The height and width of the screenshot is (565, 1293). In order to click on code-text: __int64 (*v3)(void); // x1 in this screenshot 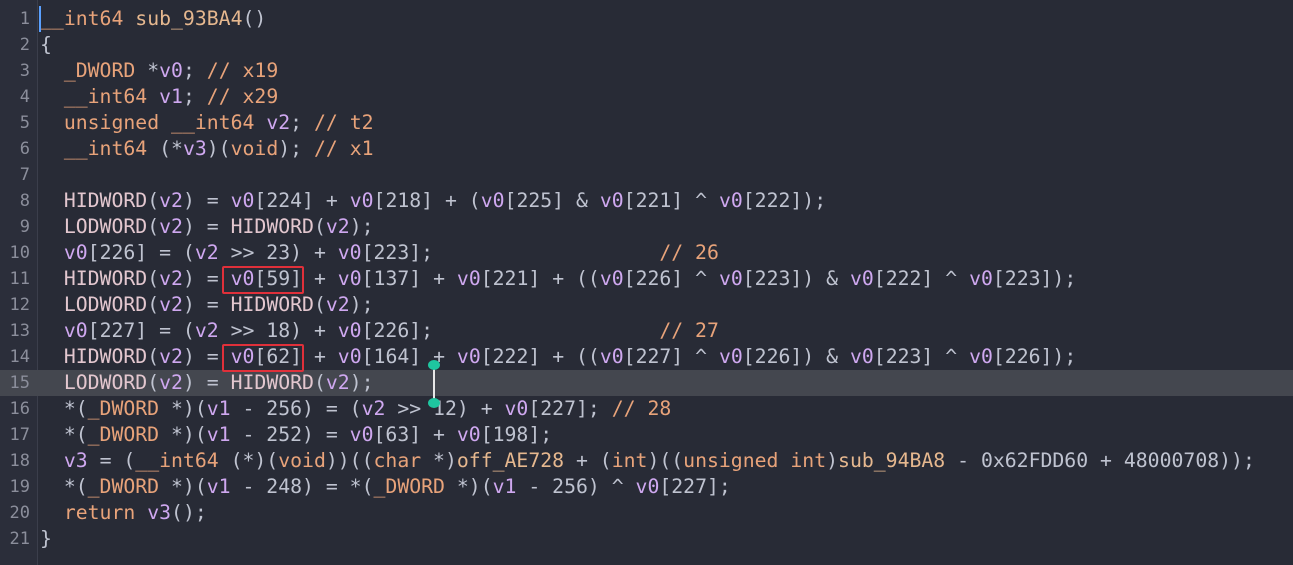, I will do `click(207, 149)`.